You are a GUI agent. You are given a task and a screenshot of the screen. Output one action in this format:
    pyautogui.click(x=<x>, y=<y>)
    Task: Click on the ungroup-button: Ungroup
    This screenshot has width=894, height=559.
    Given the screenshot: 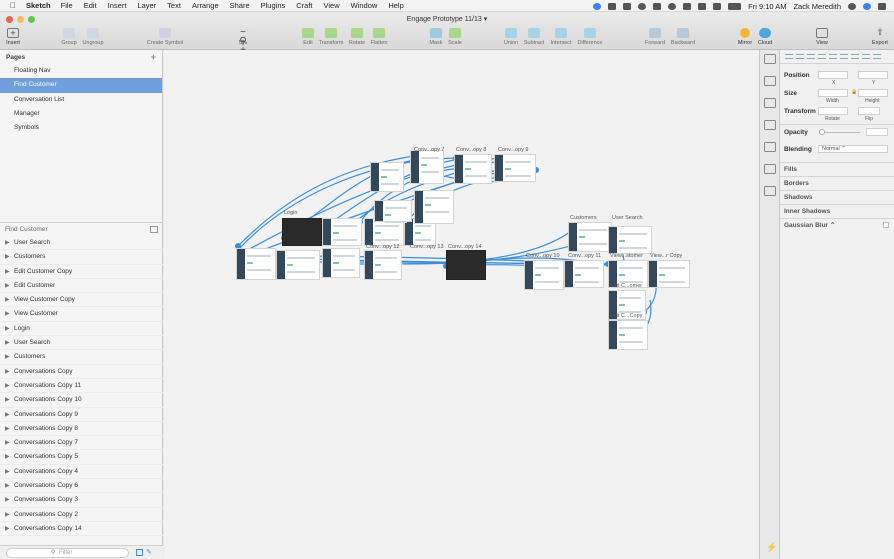 What is the action you would take?
    pyautogui.click(x=93, y=37)
    